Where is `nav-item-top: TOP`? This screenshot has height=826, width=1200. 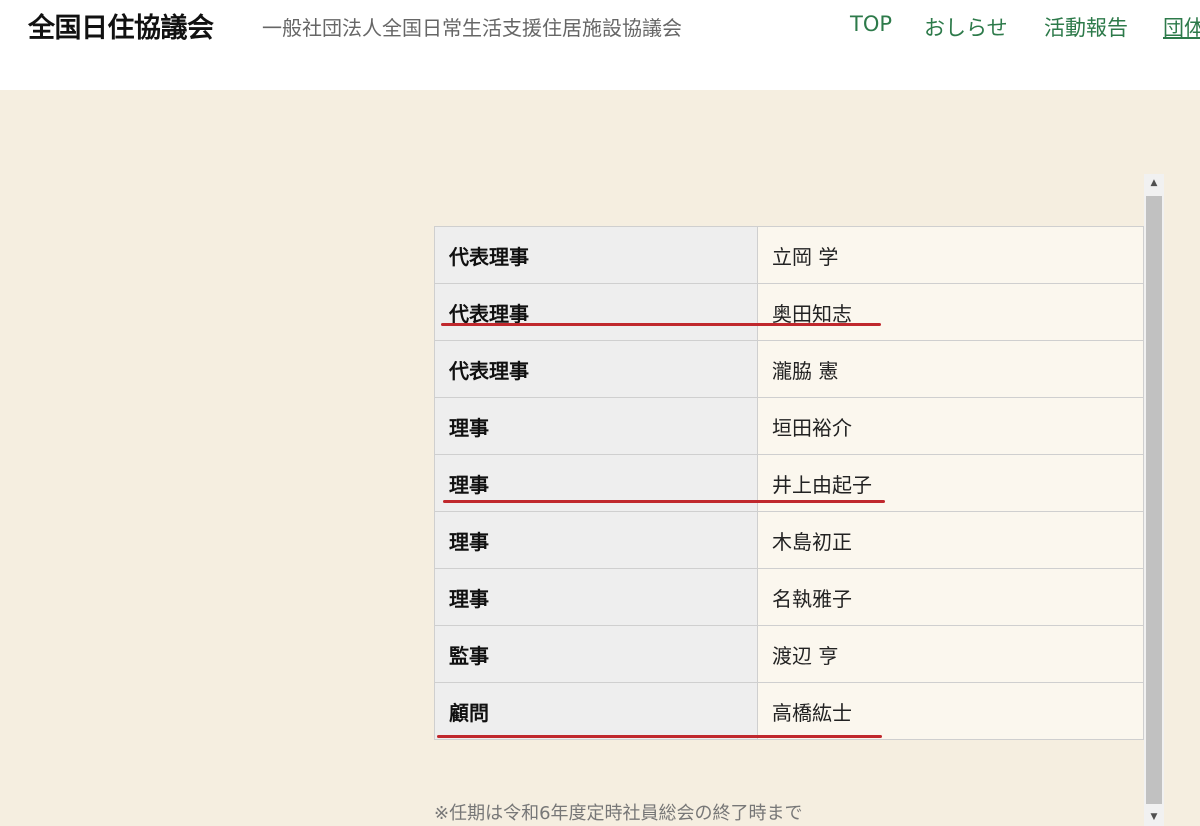 nav-item-top: TOP is located at coordinates (871, 24).